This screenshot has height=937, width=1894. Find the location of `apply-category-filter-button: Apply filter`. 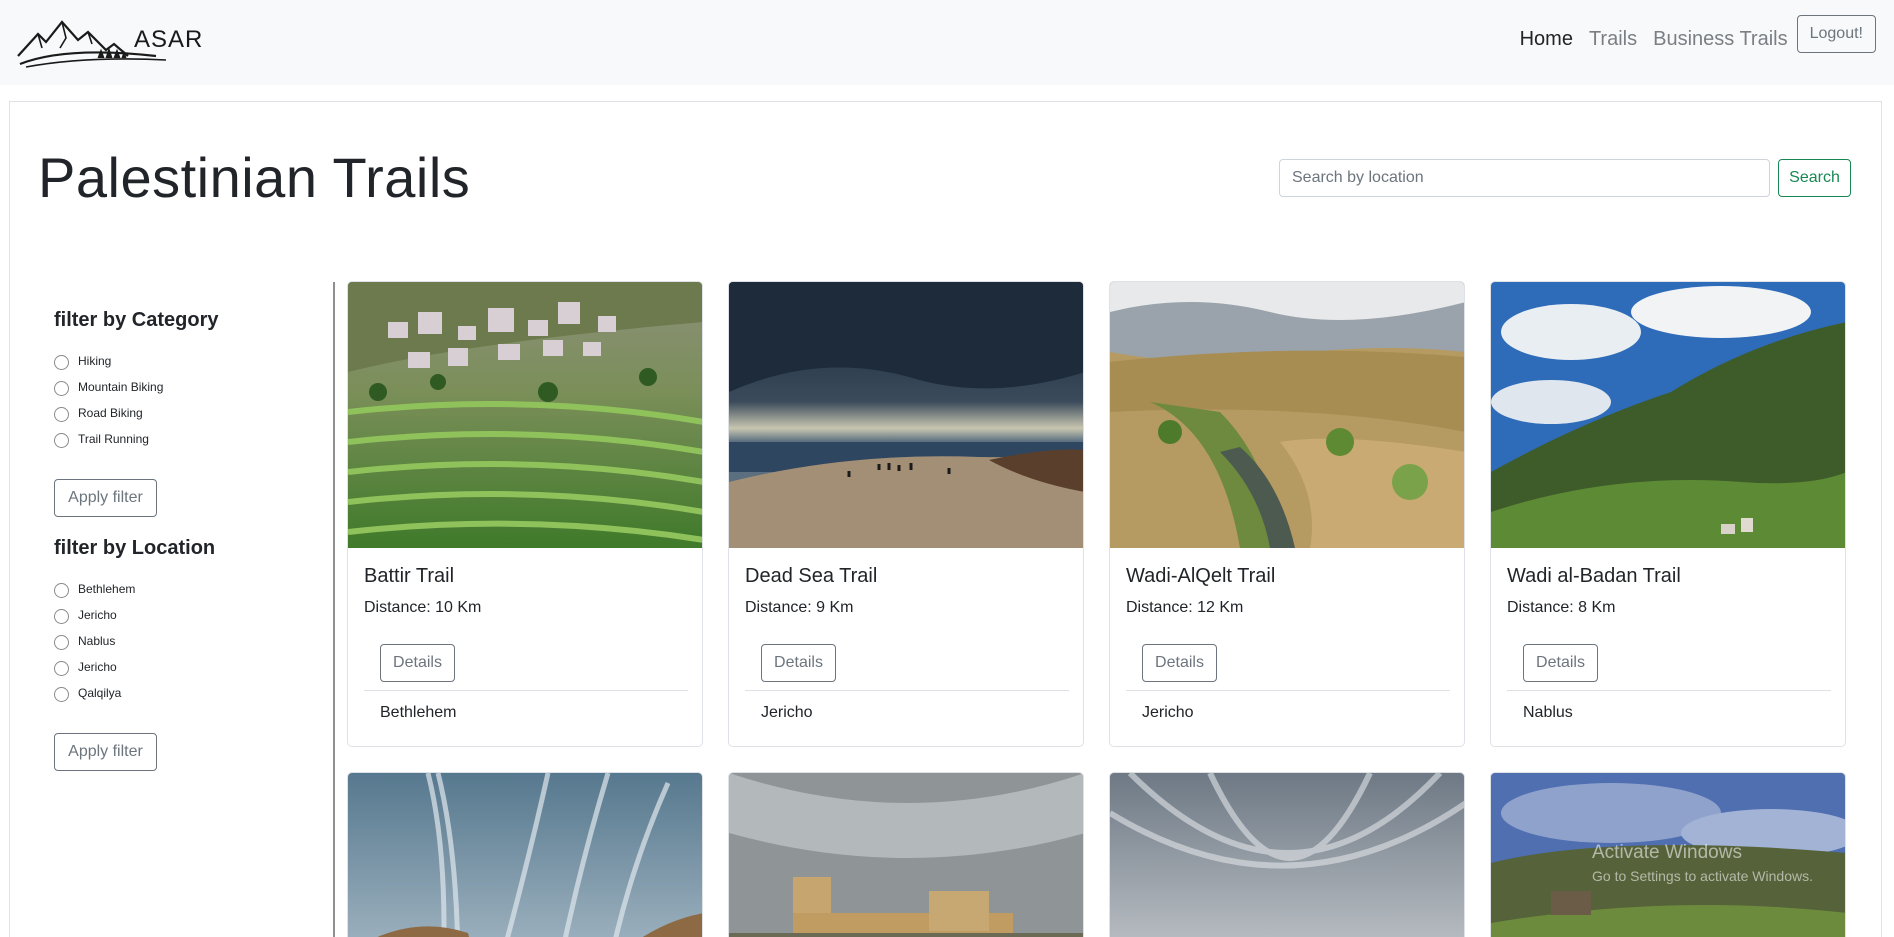

apply-category-filter-button: Apply filter is located at coordinates (105, 498).